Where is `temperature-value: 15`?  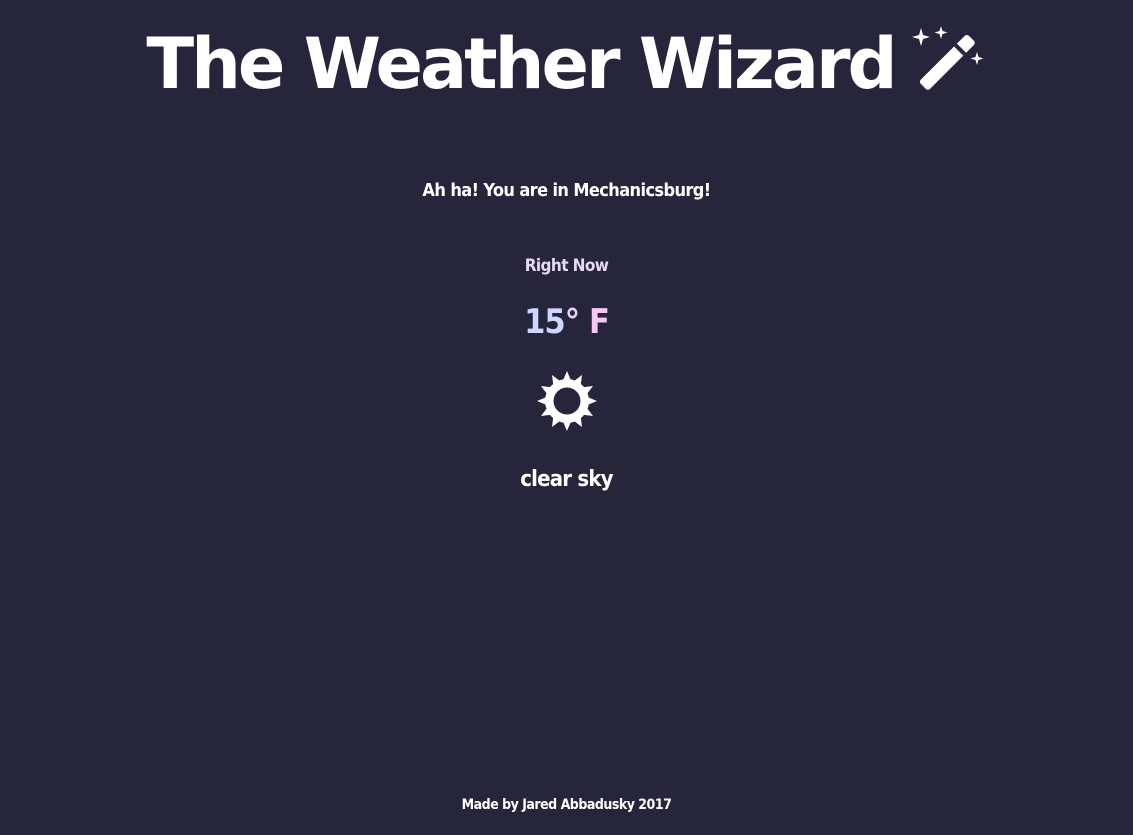 temperature-value: 15 is located at coordinates (545, 322).